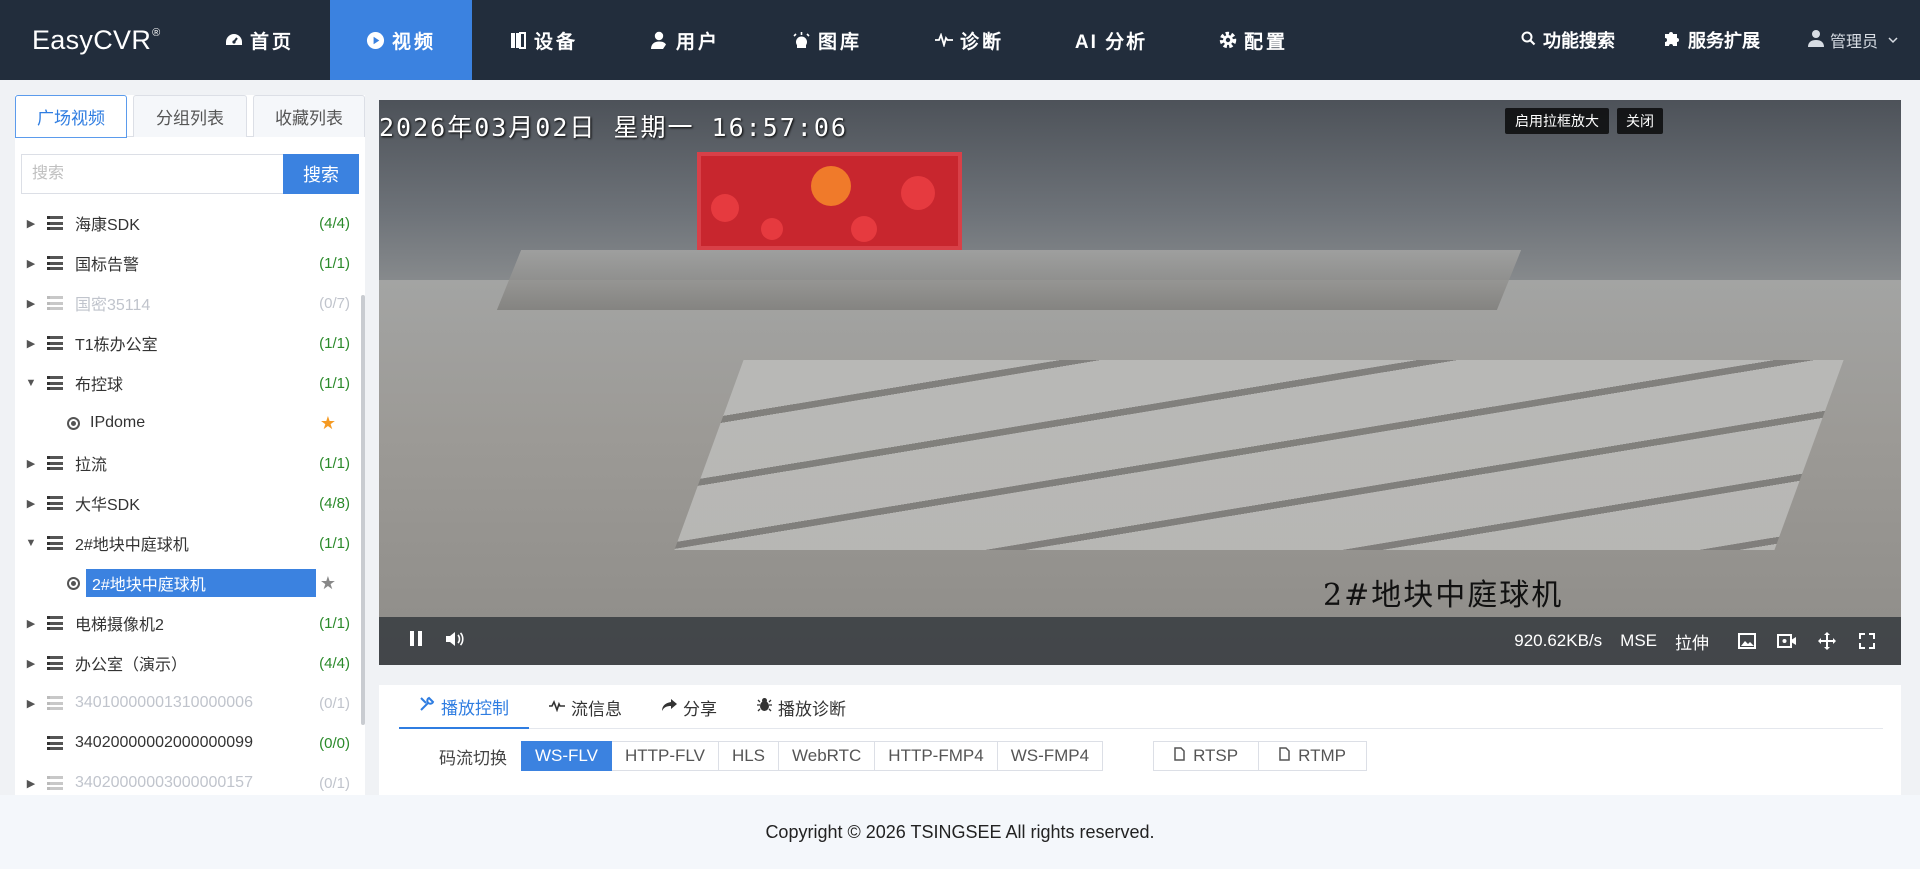  Describe the element at coordinates (190, 383) in the screenshot. I see `tree-group-item: ▼ 布控球 (1/1)` at that location.